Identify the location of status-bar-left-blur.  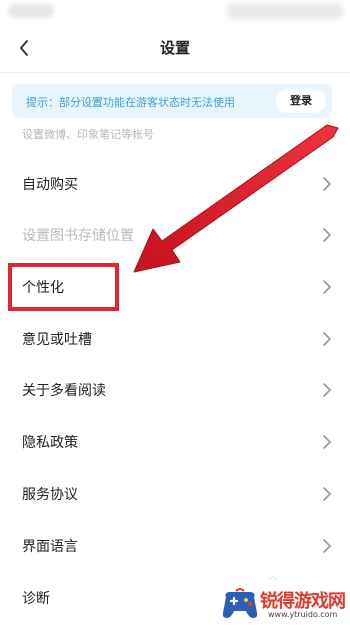
(31, 11).